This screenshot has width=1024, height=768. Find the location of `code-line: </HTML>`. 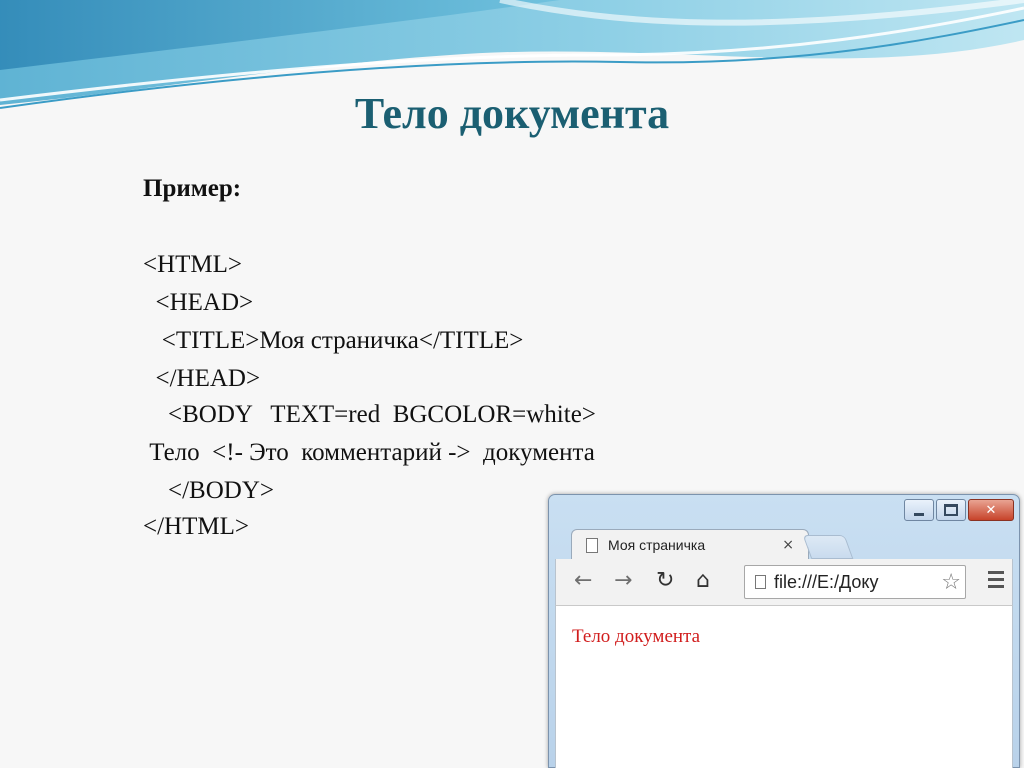

code-line: </HTML> is located at coordinates (196, 526).